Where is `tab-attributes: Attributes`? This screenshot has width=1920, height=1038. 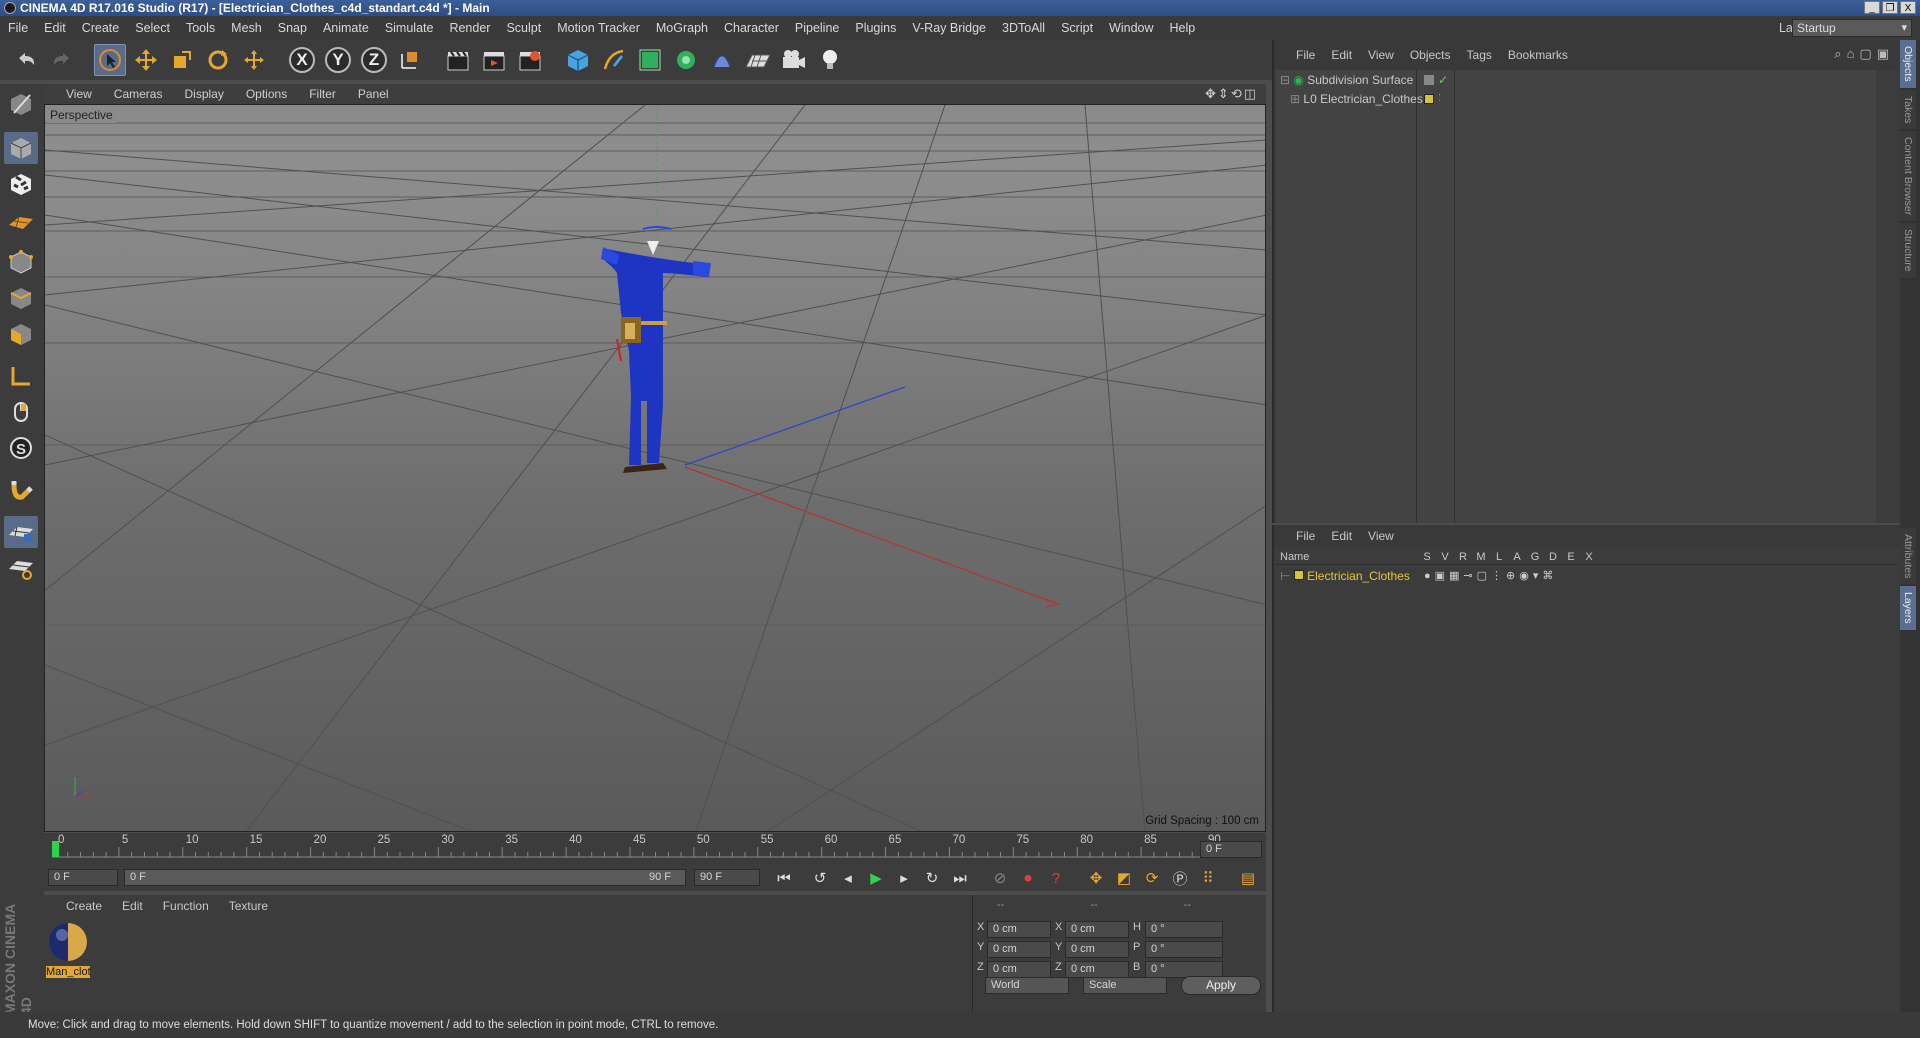
tab-attributes: Attributes is located at coordinates (1908, 556).